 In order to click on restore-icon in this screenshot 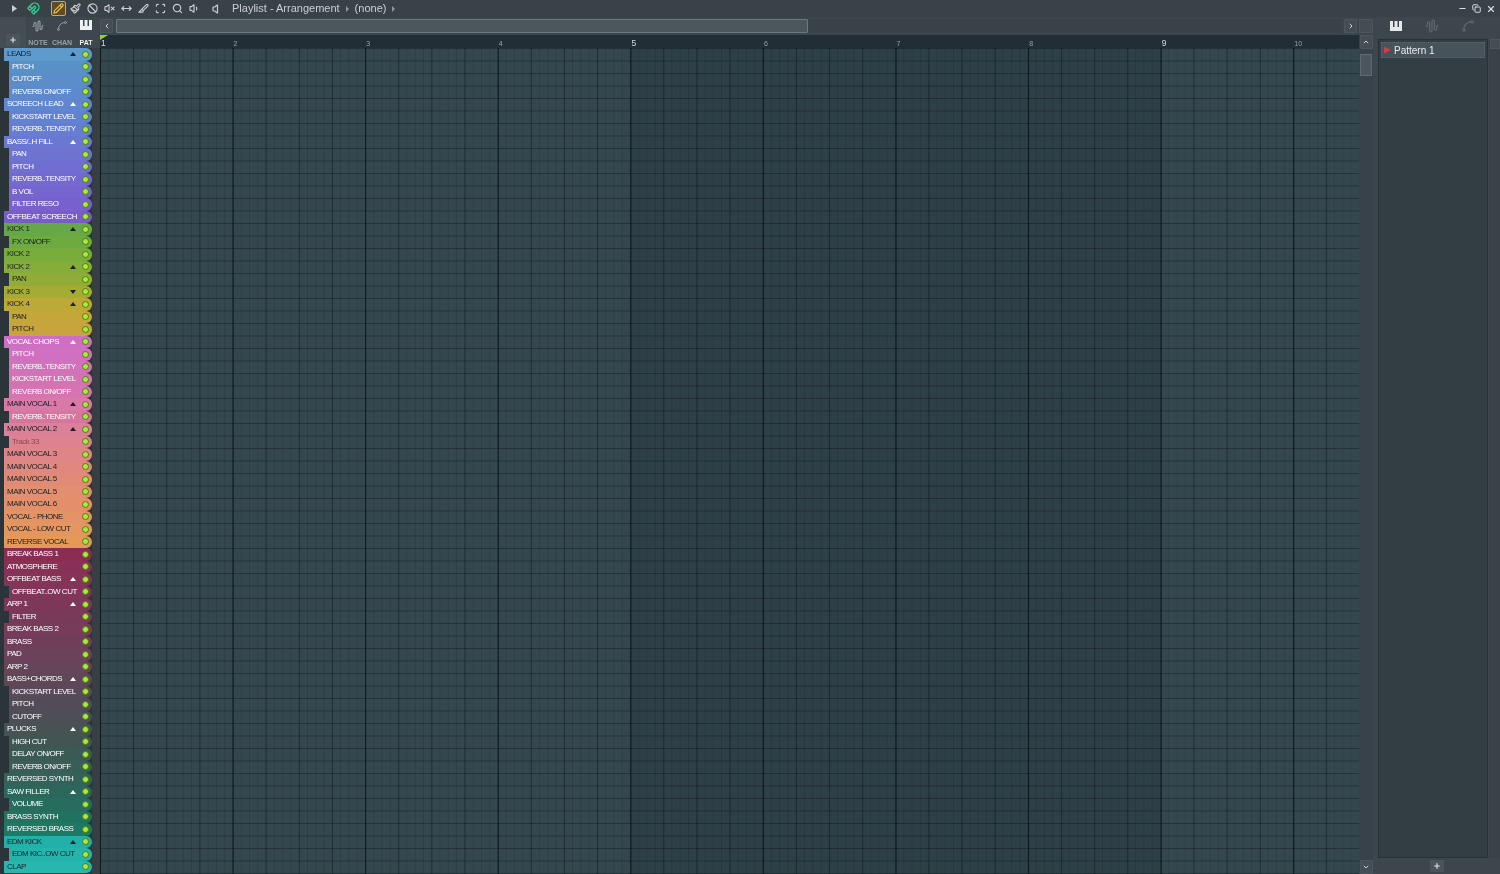, I will do `click(1476, 8)`.